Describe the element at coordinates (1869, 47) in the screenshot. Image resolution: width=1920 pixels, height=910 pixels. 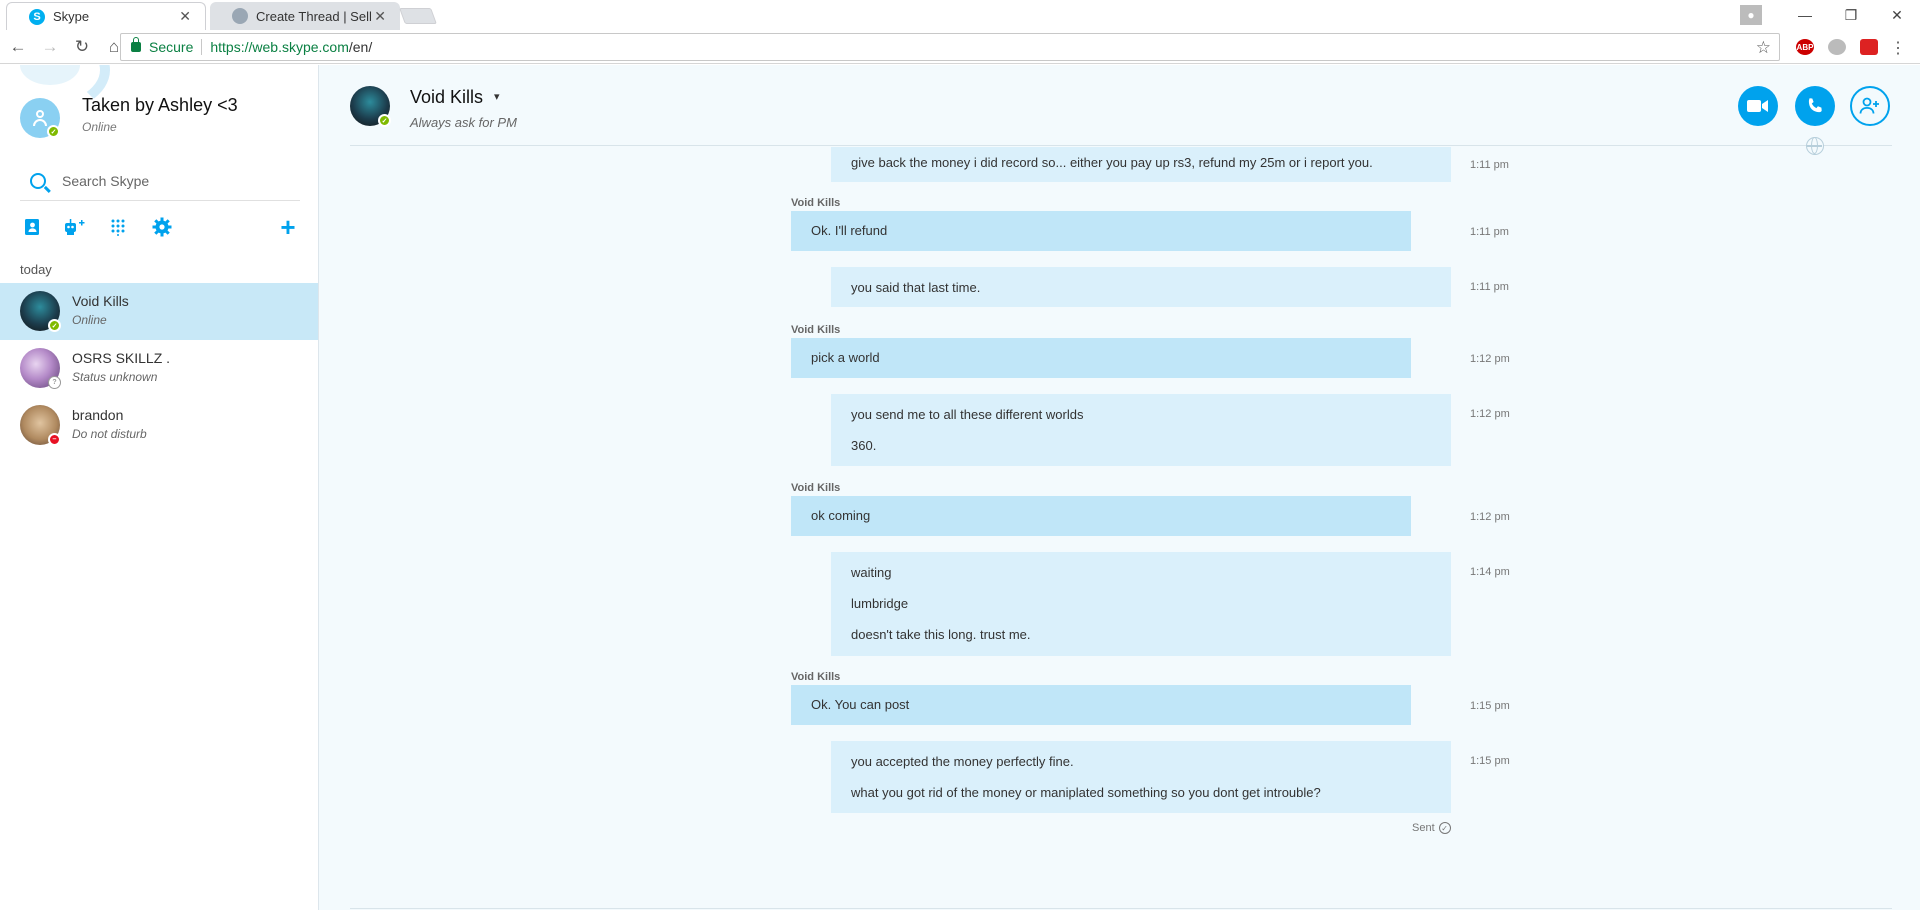
I see `extension-red-icon` at that location.